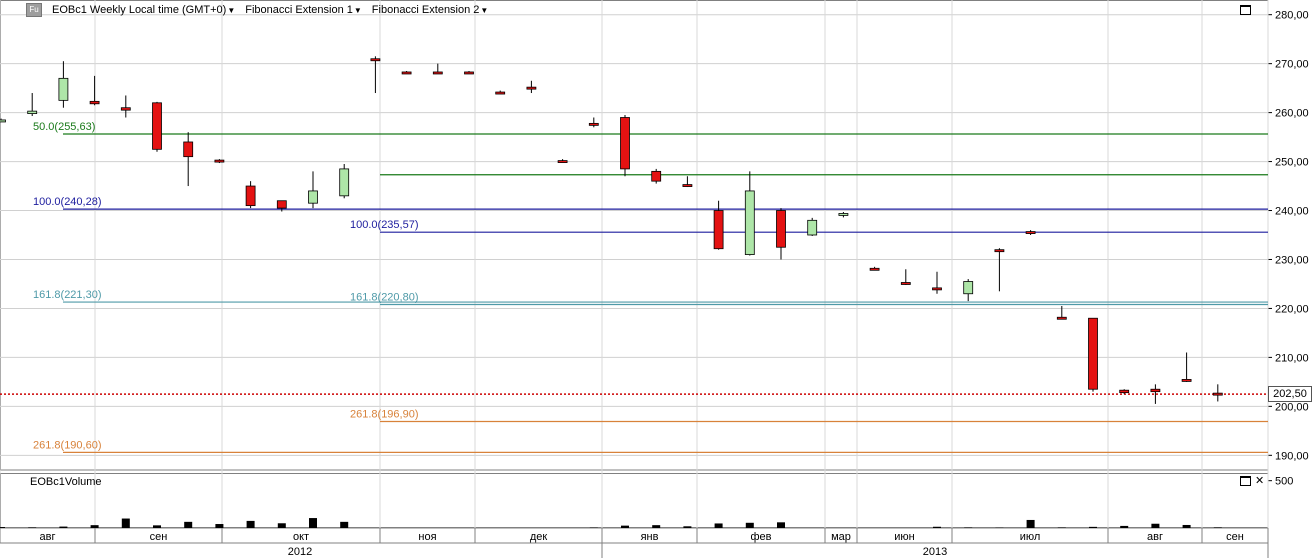  What do you see at coordinates (1245, 481) in the screenshot?
I see `maximize-volume-pane-icon` at bounding box center [1245, 481].